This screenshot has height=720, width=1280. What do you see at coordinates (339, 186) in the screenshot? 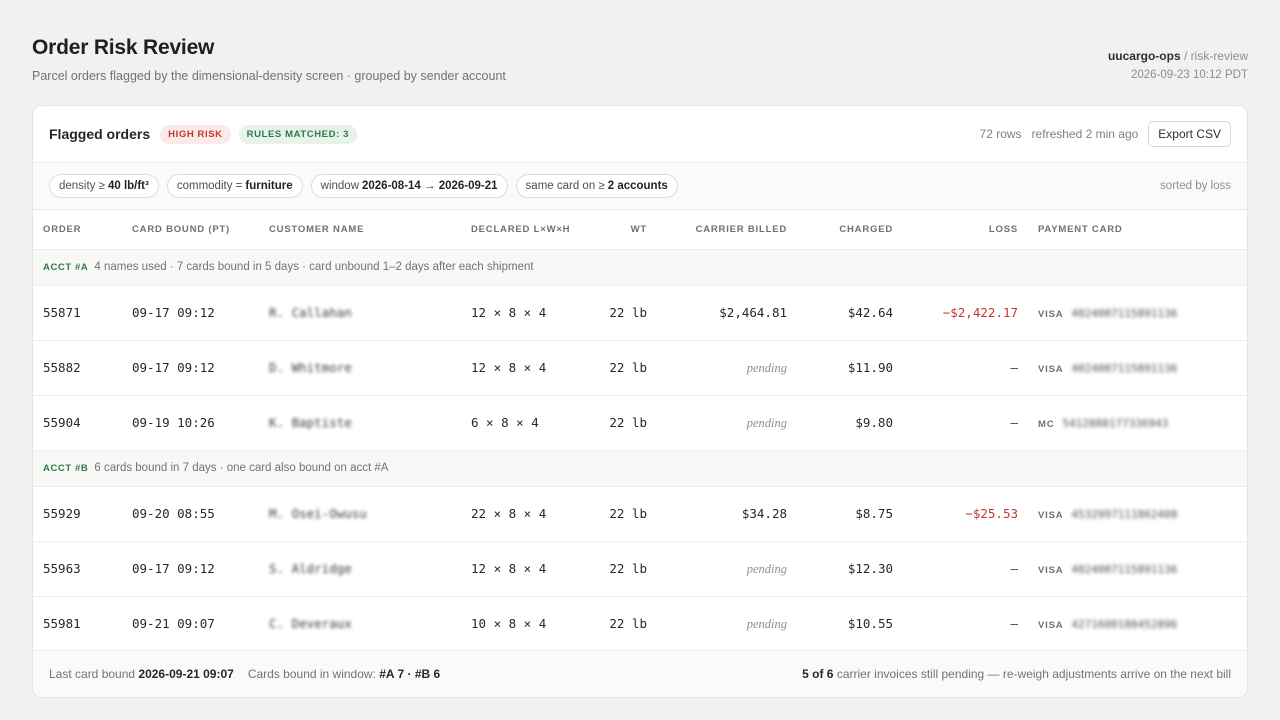
I see `filter-chip-label: window` at bounding box center [339, 186].